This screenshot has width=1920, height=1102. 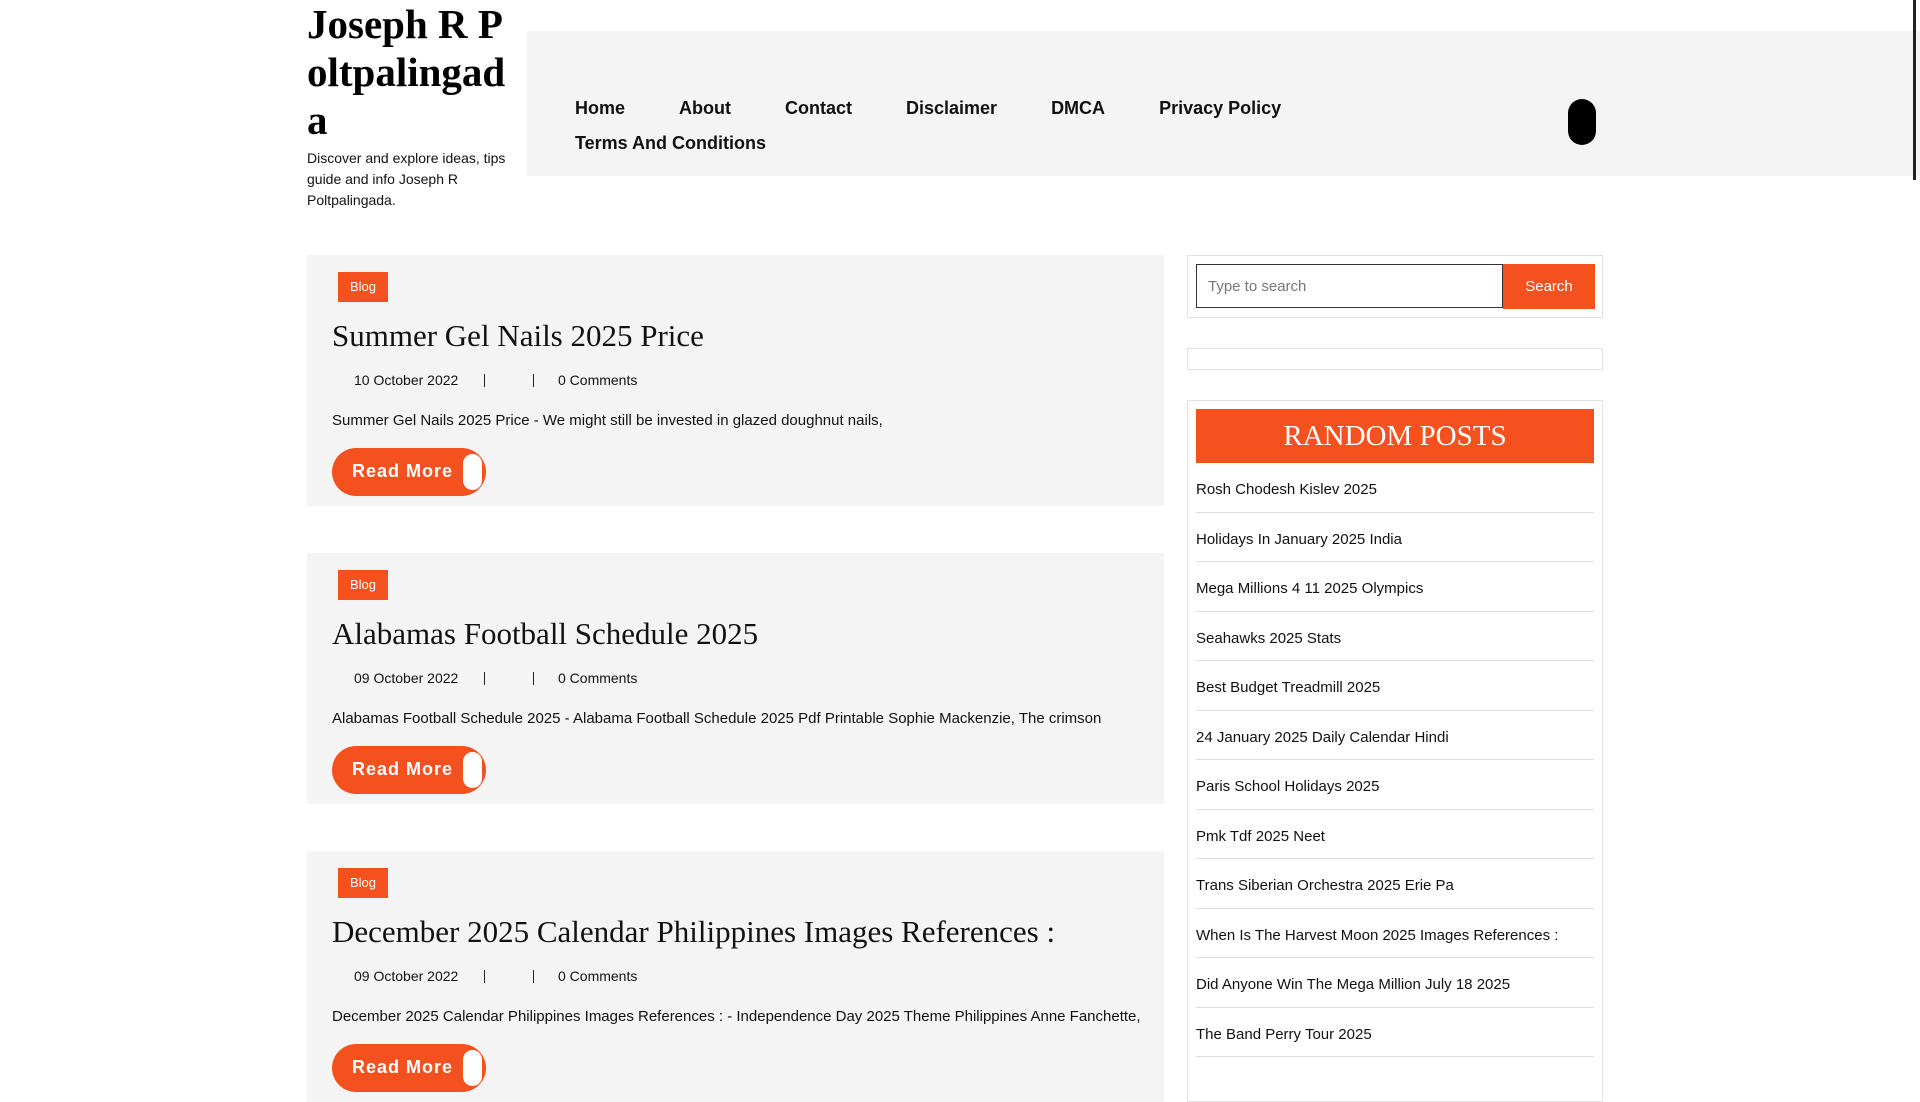 What do you see at coordinates (545, 634) in the screenshot?
I see `post-title: Alabamas Football Schedule 2025` at bounding box center [545, 634].